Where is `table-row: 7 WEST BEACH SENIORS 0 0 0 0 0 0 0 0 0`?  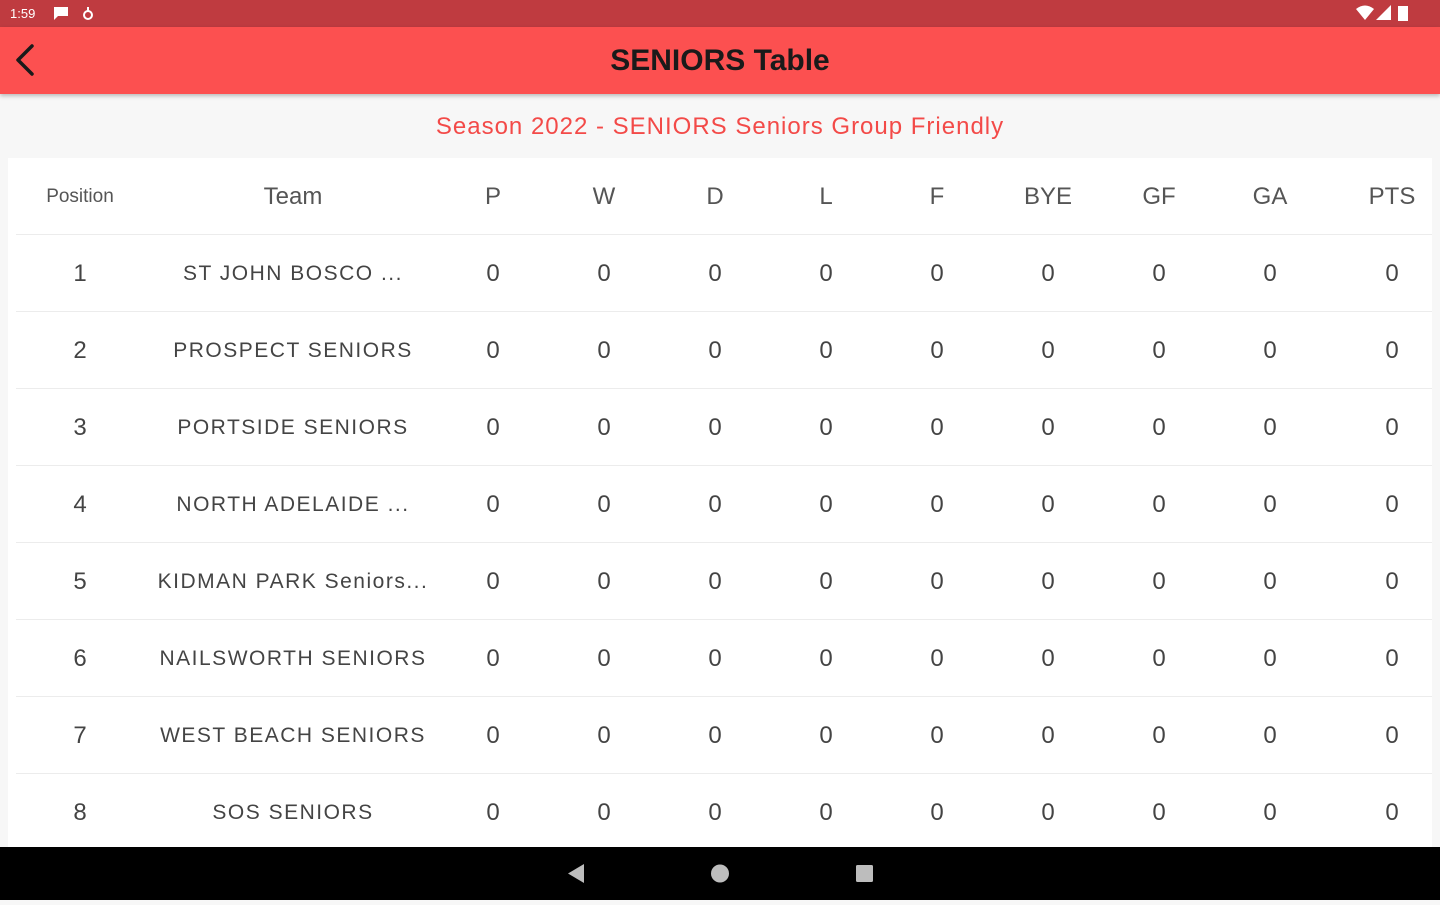
table-row: 7 WEST BEACH SENIORS 0 0 0 0 0 0 0 0 0 is located at coordinates (720, 735).